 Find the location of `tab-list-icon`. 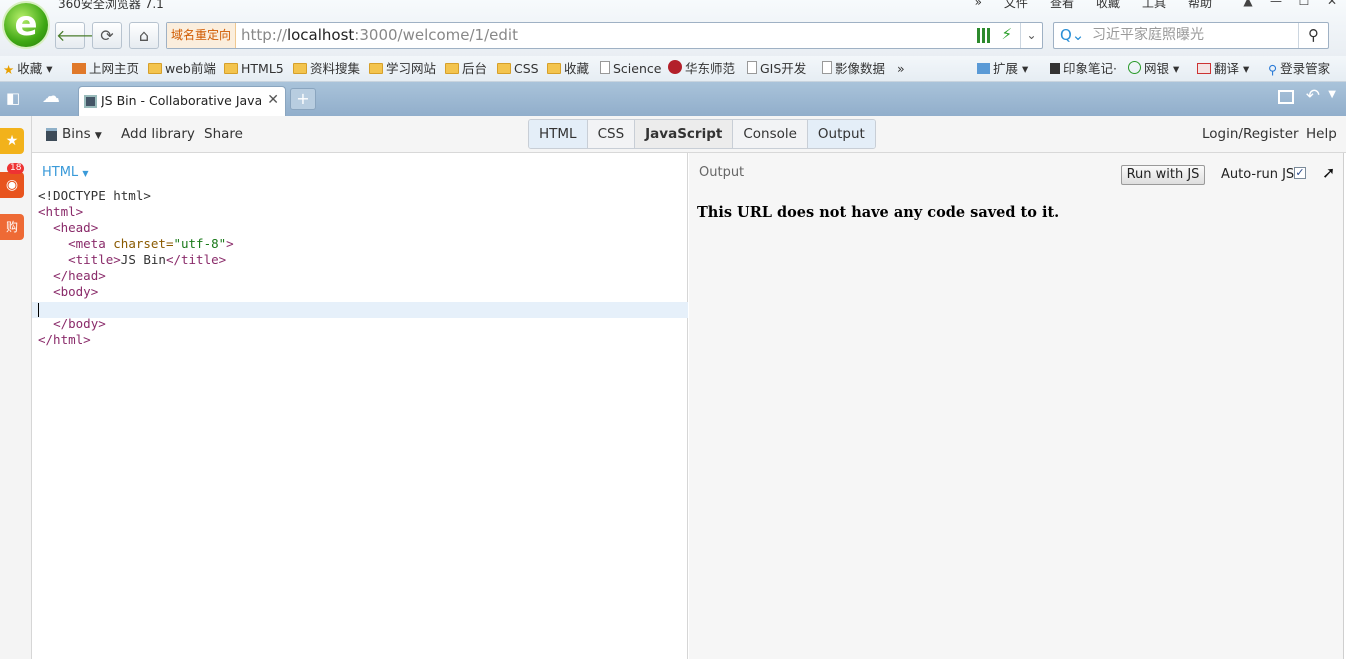

tab-list-icon is located at coordinates (1286, 97).